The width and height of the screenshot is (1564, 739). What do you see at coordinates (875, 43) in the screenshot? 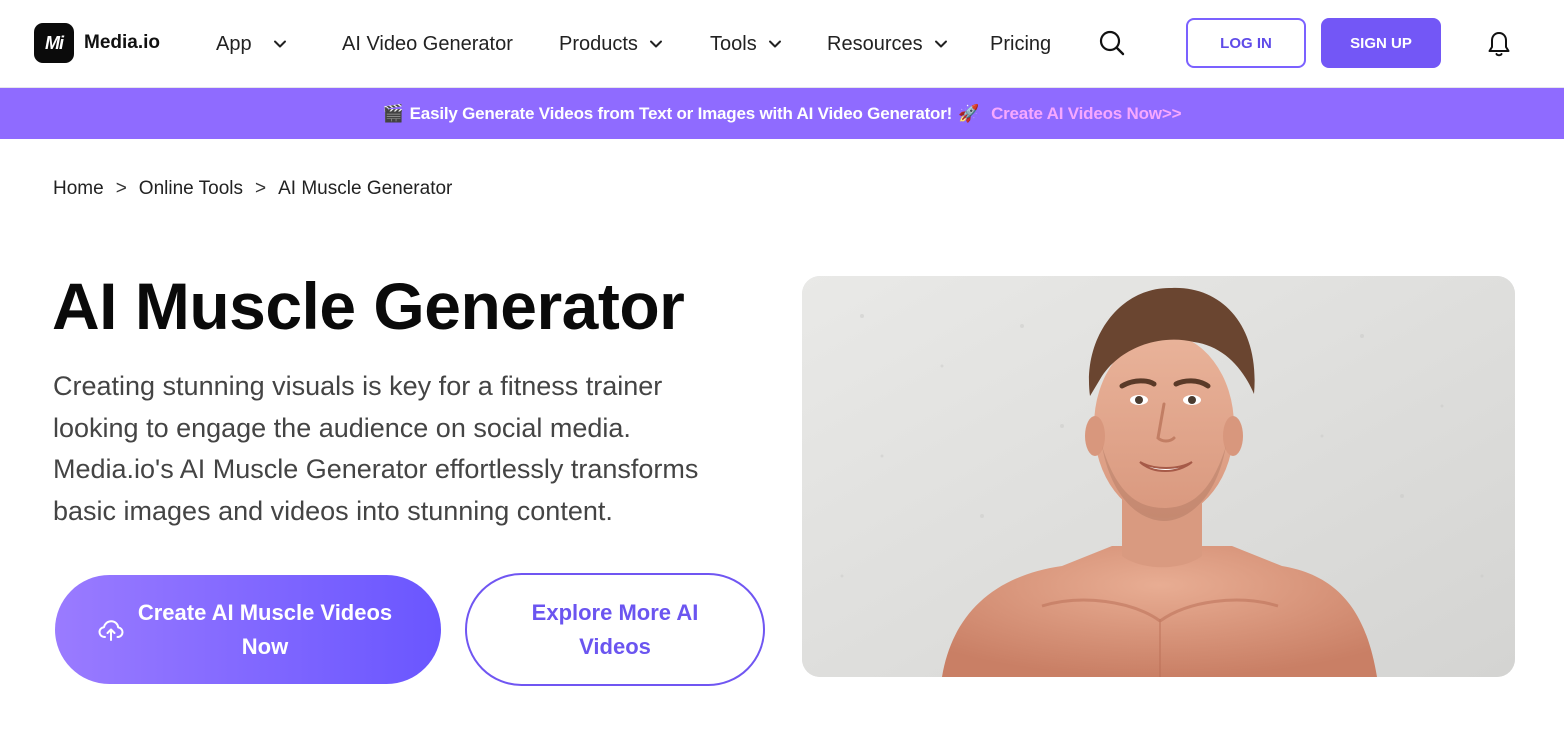
I see `nav-resources-label: Resources` at bounding box center [875, 43].